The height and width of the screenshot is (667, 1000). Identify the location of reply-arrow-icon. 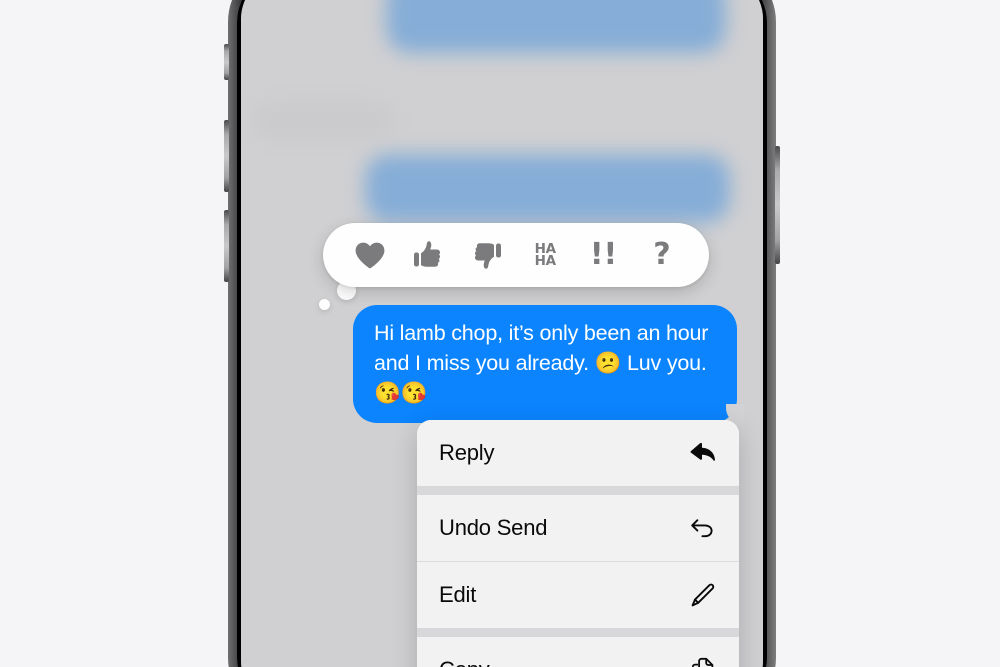
(703, 453).